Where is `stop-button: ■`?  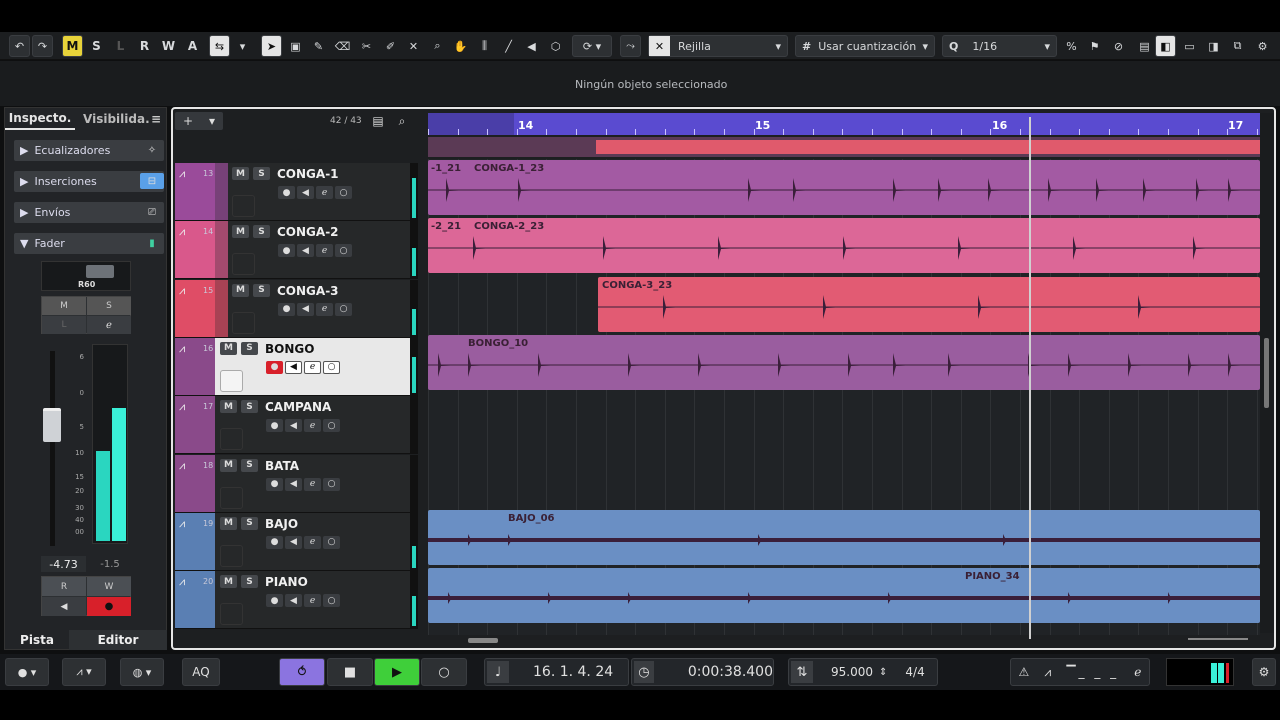
stop-button: ■ is located at coordinates (350, 672).